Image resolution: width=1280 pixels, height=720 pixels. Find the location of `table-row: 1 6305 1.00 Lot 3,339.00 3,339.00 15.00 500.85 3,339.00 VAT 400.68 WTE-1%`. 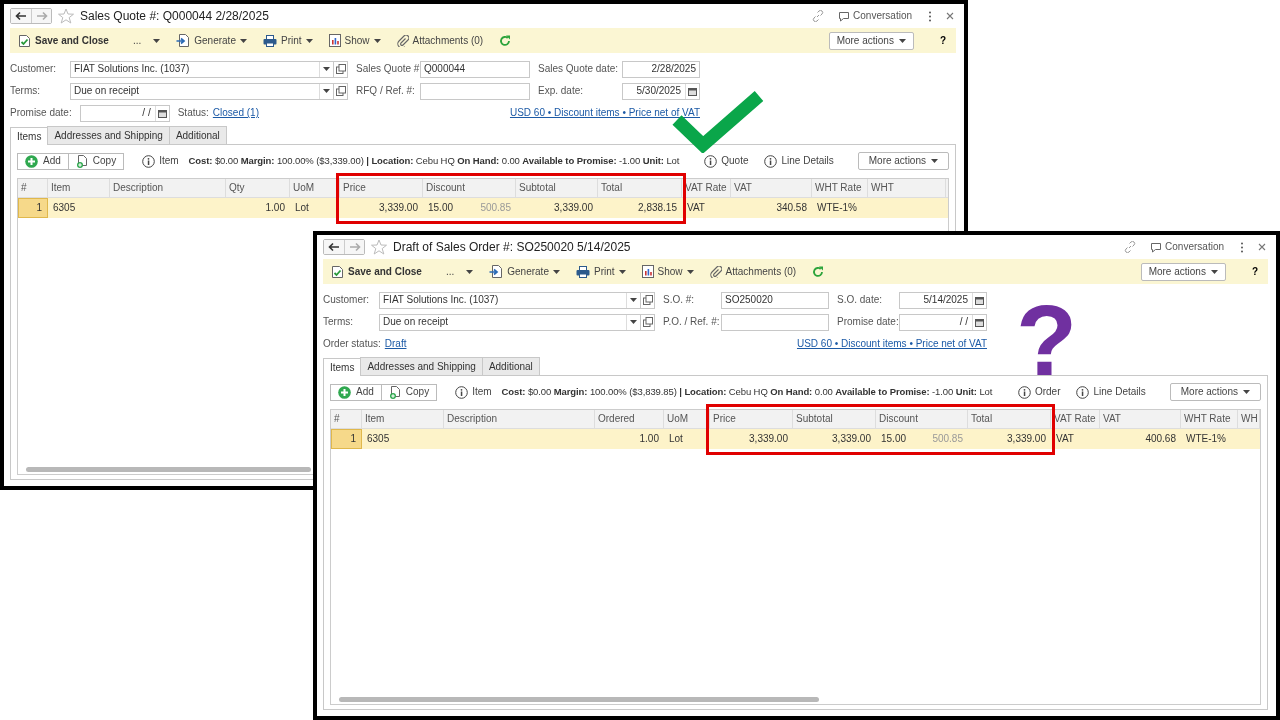

table-row: 1 6305 1.00 Lot 3,339.00 3,339.00 15.00 500.85 3,339.00 VAT 400.68 WTE-1% is located at coordinates (795, 439).